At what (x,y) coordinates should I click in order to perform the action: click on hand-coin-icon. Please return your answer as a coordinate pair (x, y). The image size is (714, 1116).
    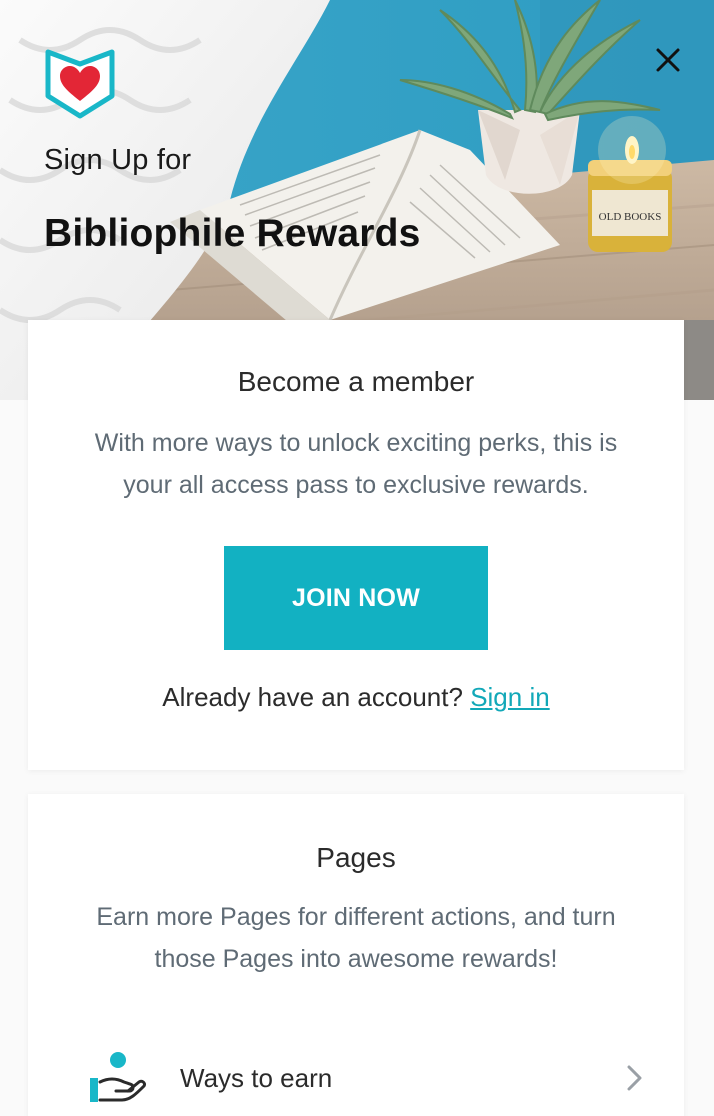
    Looking at the image, I should click on (118, 1078).